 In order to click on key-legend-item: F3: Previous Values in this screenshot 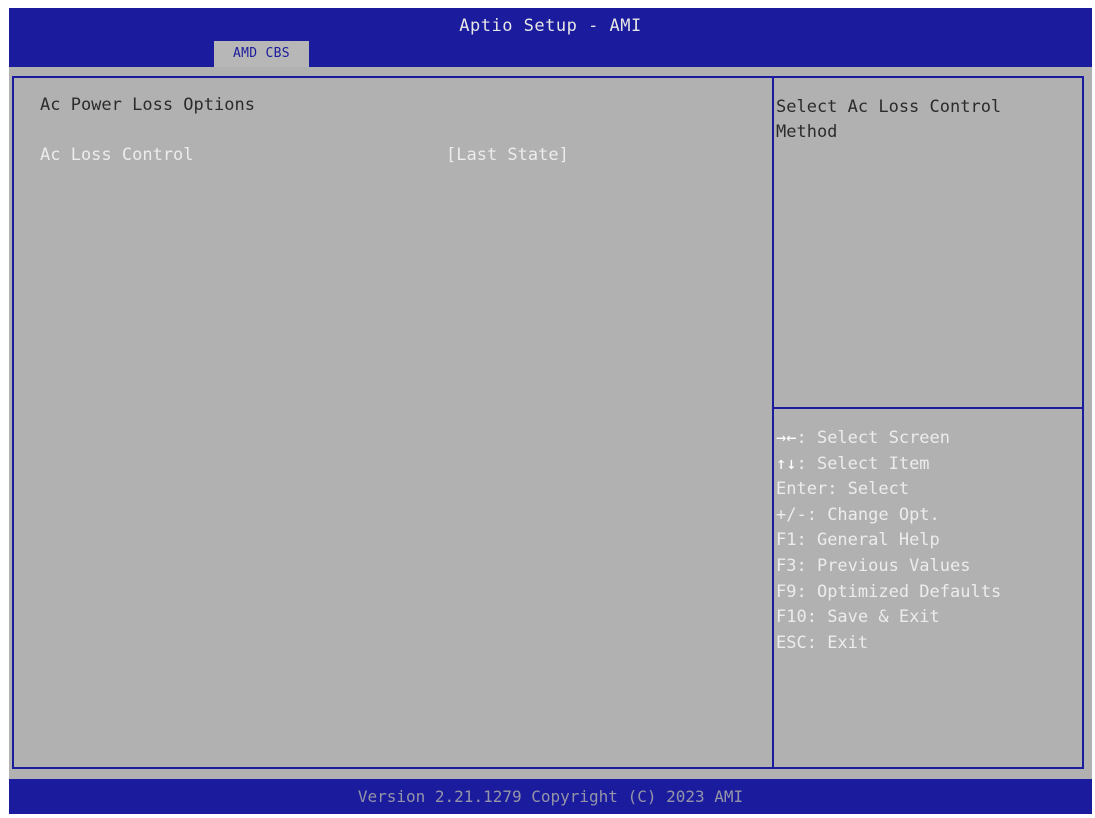, I will do `click(888, 567)`.